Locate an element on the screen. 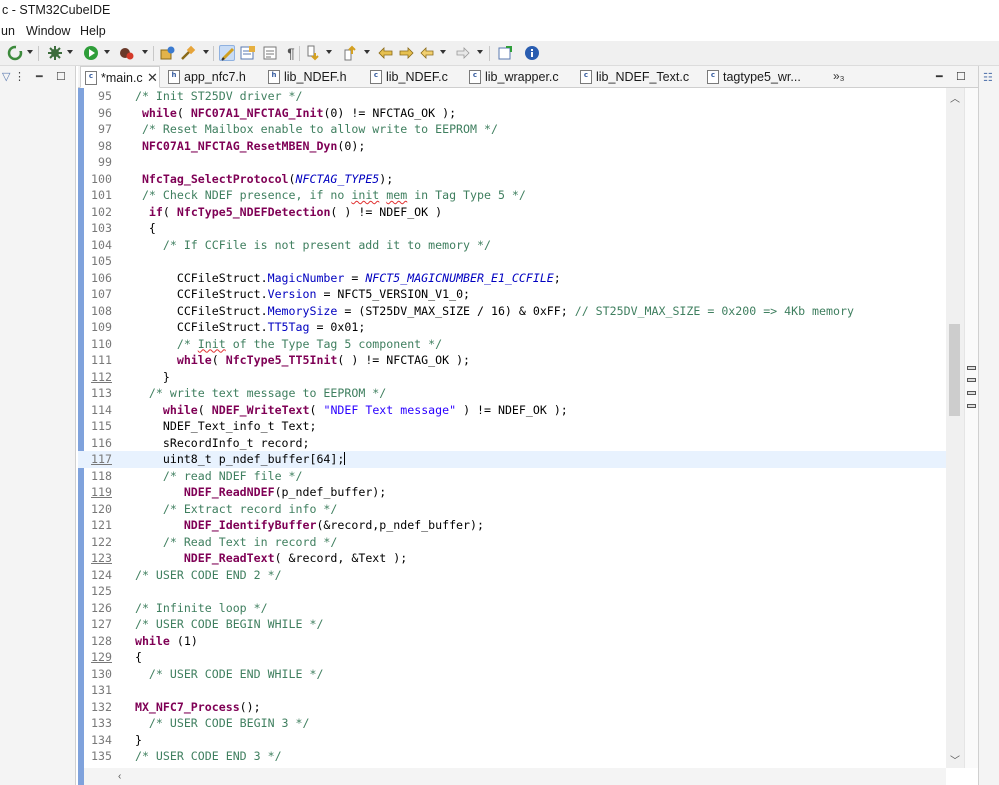 Image resolution: width=999 pixels, height=785 pixels. line-code: CCFileStruct.TT5Tag = 0x01; is located at coordinates (243, 327).